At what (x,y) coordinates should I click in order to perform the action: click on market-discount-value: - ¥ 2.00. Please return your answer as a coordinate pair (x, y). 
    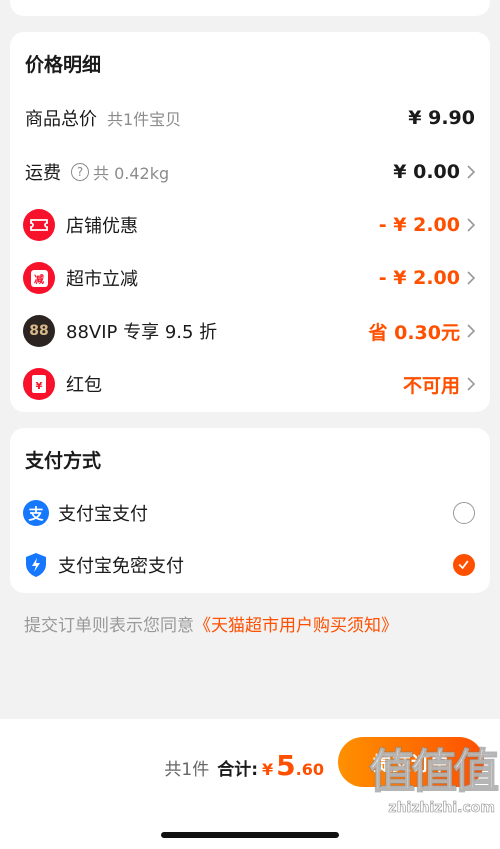
    Looking at the image, I should click on (419, 278).